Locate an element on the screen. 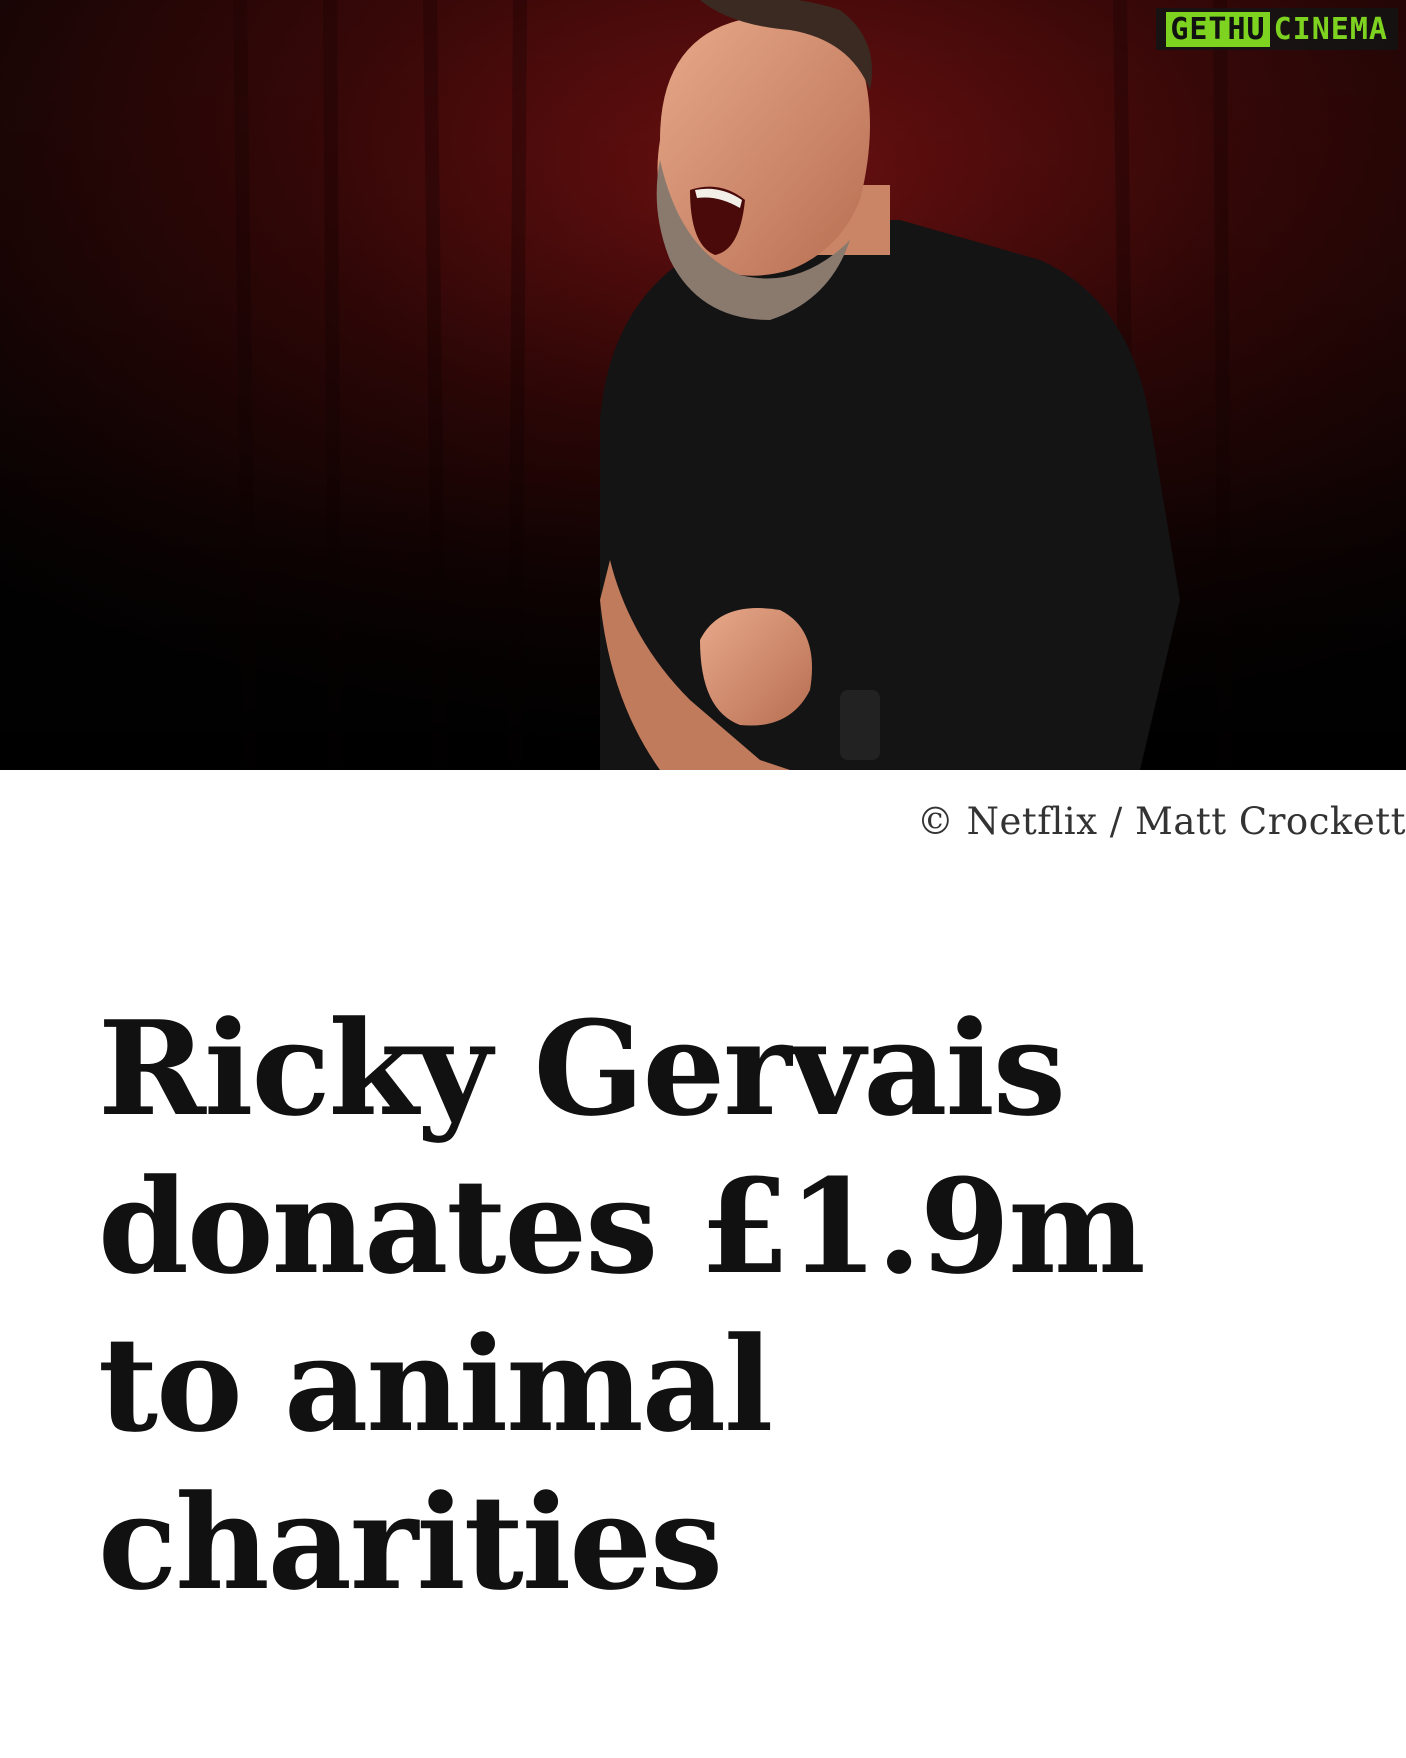  photo-credit: © Netflix / Matt Crockett is located at coordinates (1161, 821).